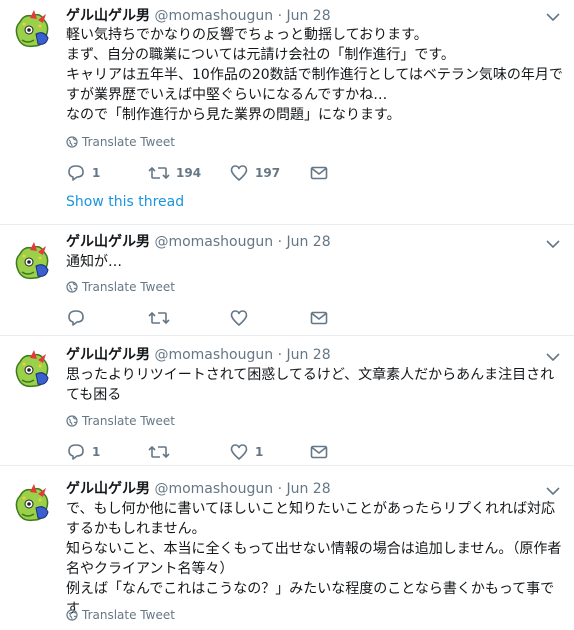  What do you see at coordinates (310, 385) in the screenshot?
I see `tweet-text: 思ったよりリツイートされて困惑してるけど、文章素人だからあんま注目されても困る` at bounding box center [310, 385].